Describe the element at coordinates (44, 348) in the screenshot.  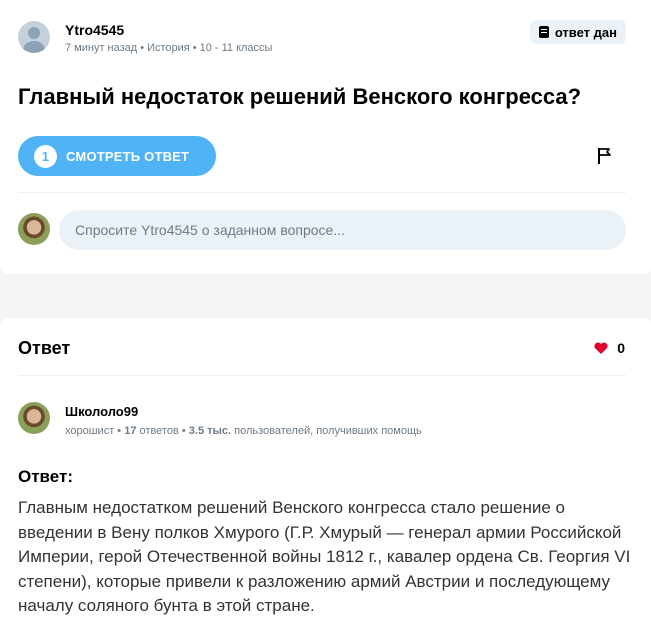
I see `answer-heading: Ответ` at that location.